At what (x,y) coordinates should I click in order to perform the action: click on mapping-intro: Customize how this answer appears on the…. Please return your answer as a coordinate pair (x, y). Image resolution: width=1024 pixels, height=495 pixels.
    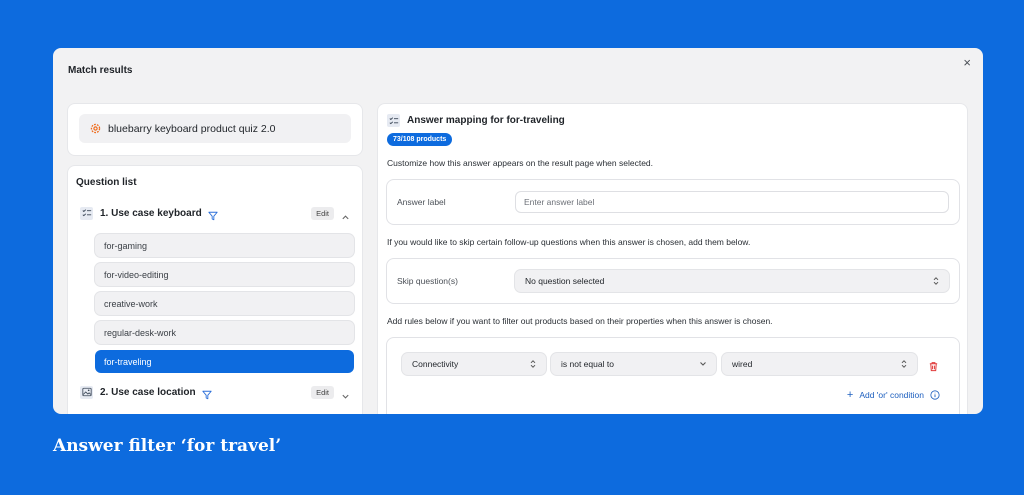
    Looking at the image, I should click on (520, 163).